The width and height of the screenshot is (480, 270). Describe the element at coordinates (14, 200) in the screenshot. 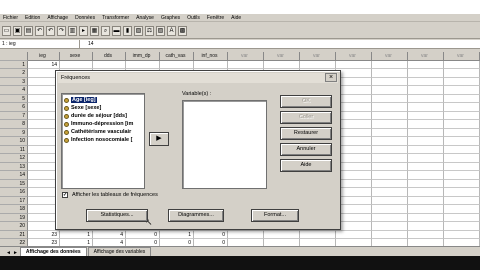

I see `row-number: 17` at that location.